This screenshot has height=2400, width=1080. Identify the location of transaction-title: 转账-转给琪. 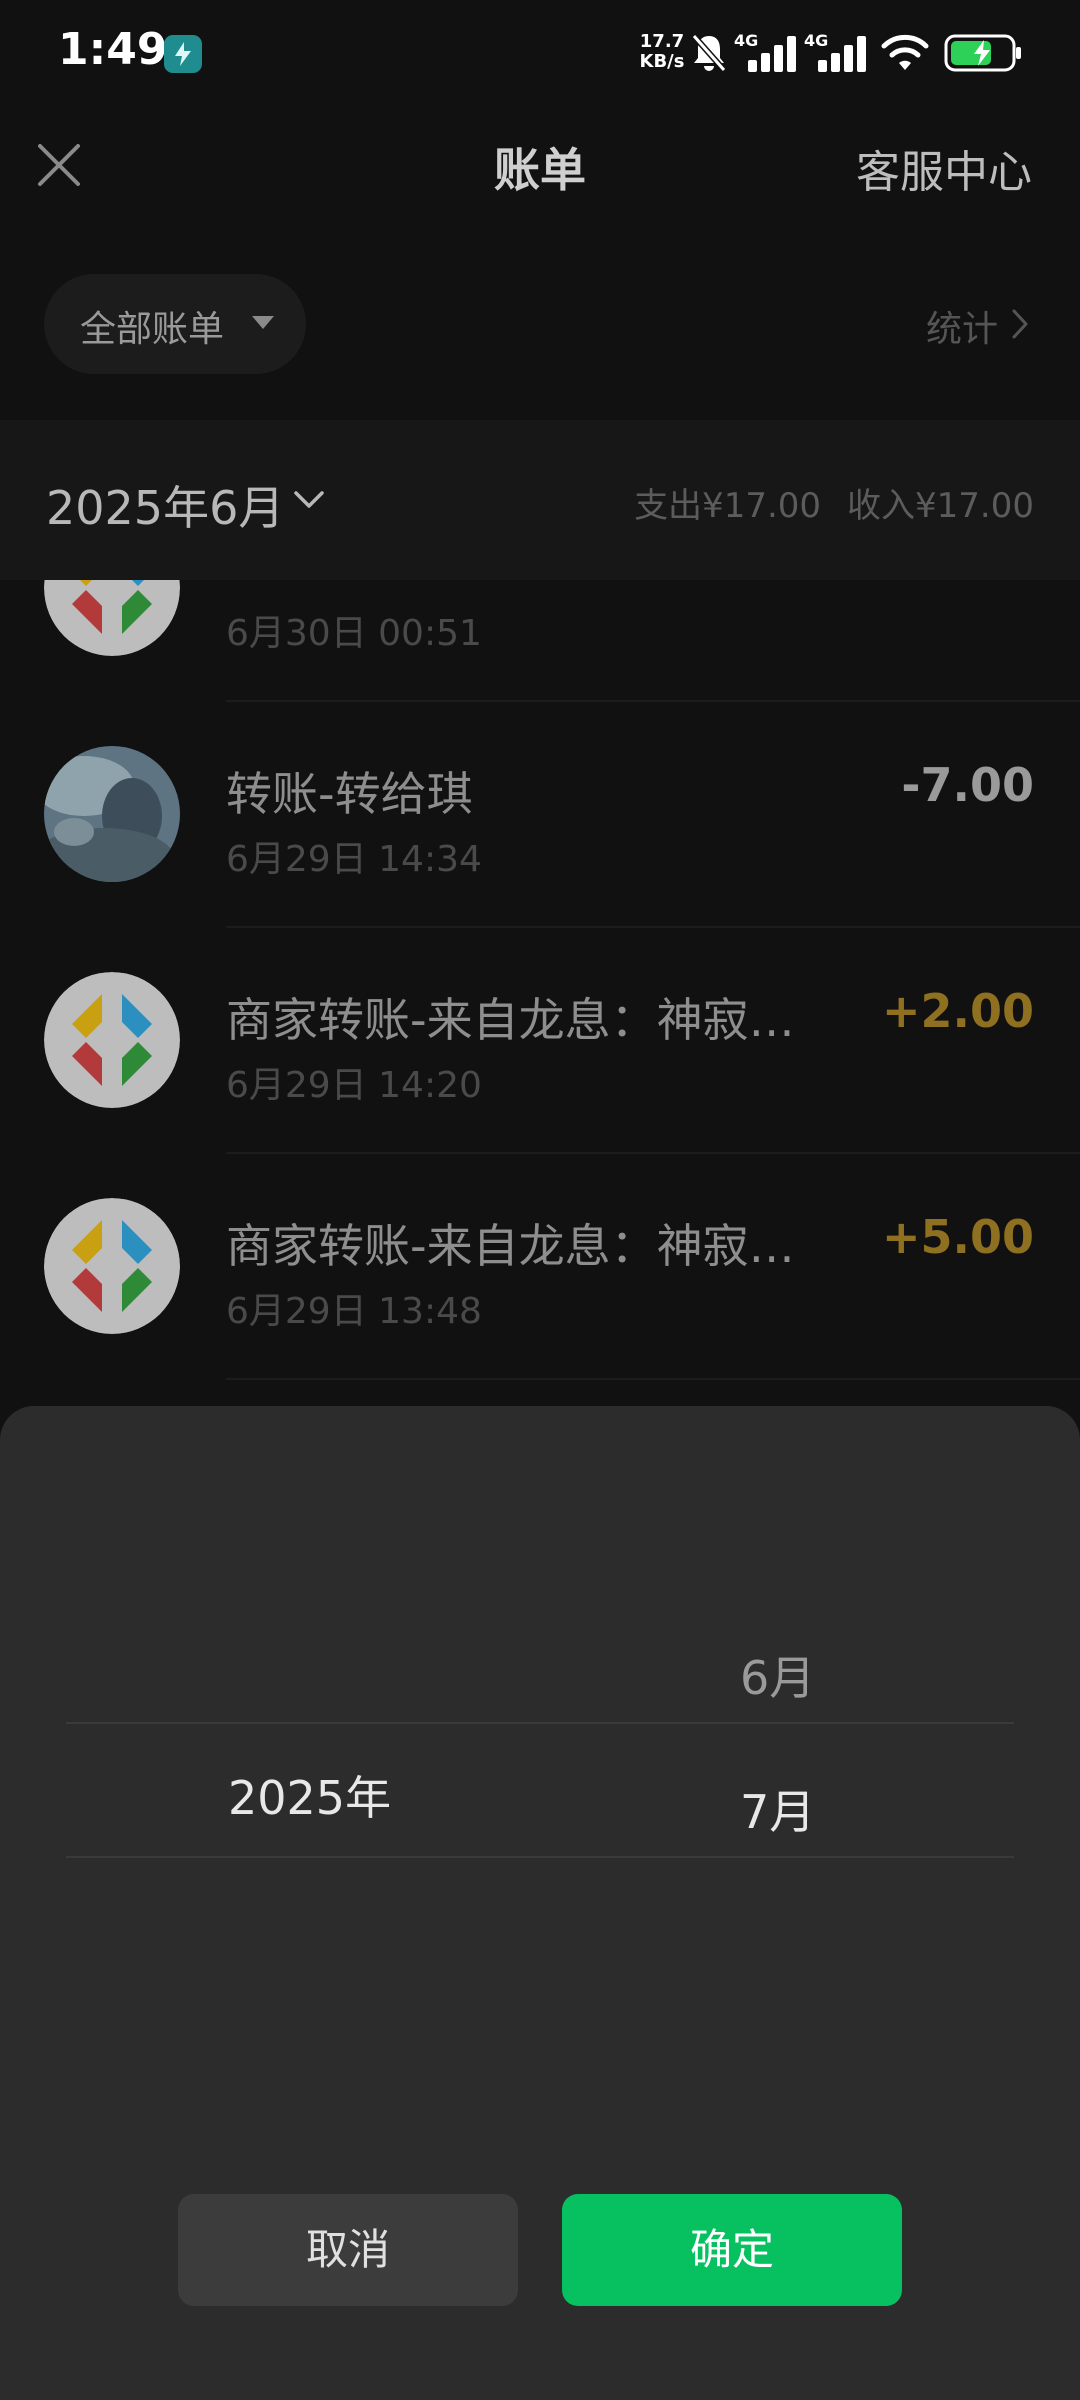
(349, 794).